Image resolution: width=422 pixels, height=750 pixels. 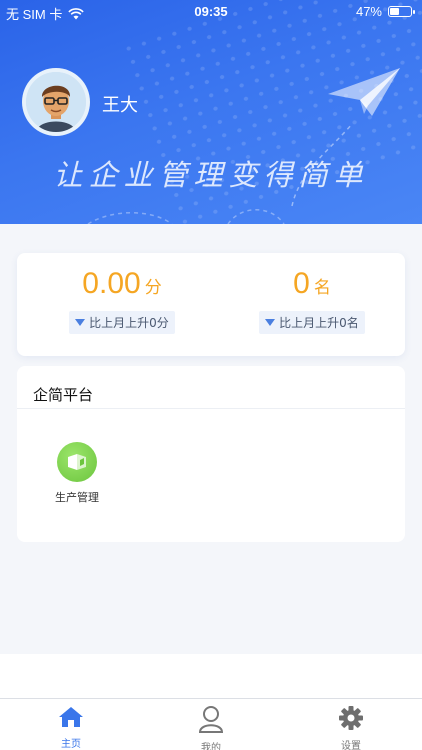 I want to click on home-icon, so click(x=71, y=717).